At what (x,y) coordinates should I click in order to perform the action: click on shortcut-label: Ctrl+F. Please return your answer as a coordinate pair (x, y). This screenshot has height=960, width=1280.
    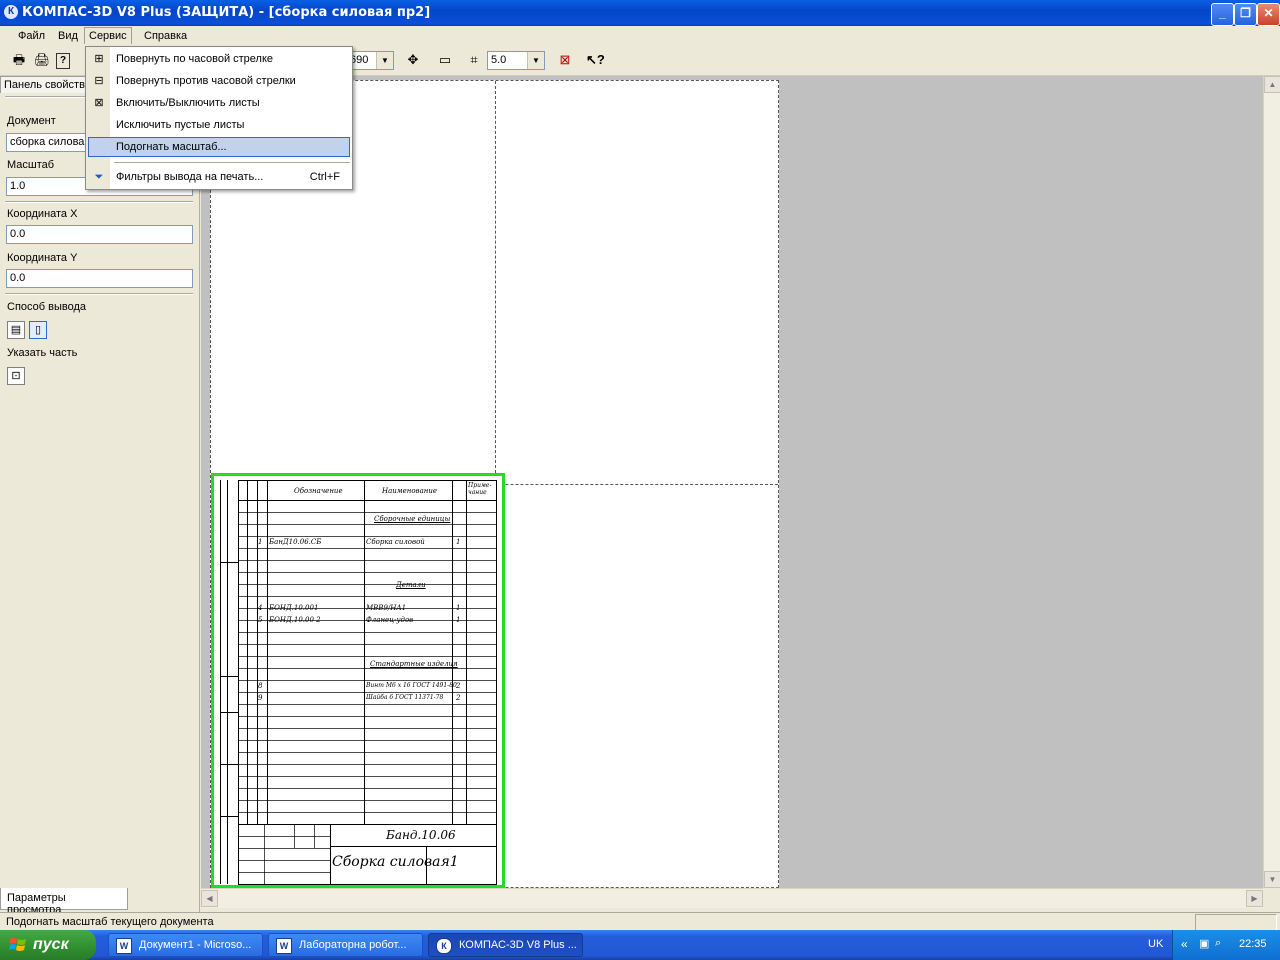
    Looking at the image, I should click on (324, 177).